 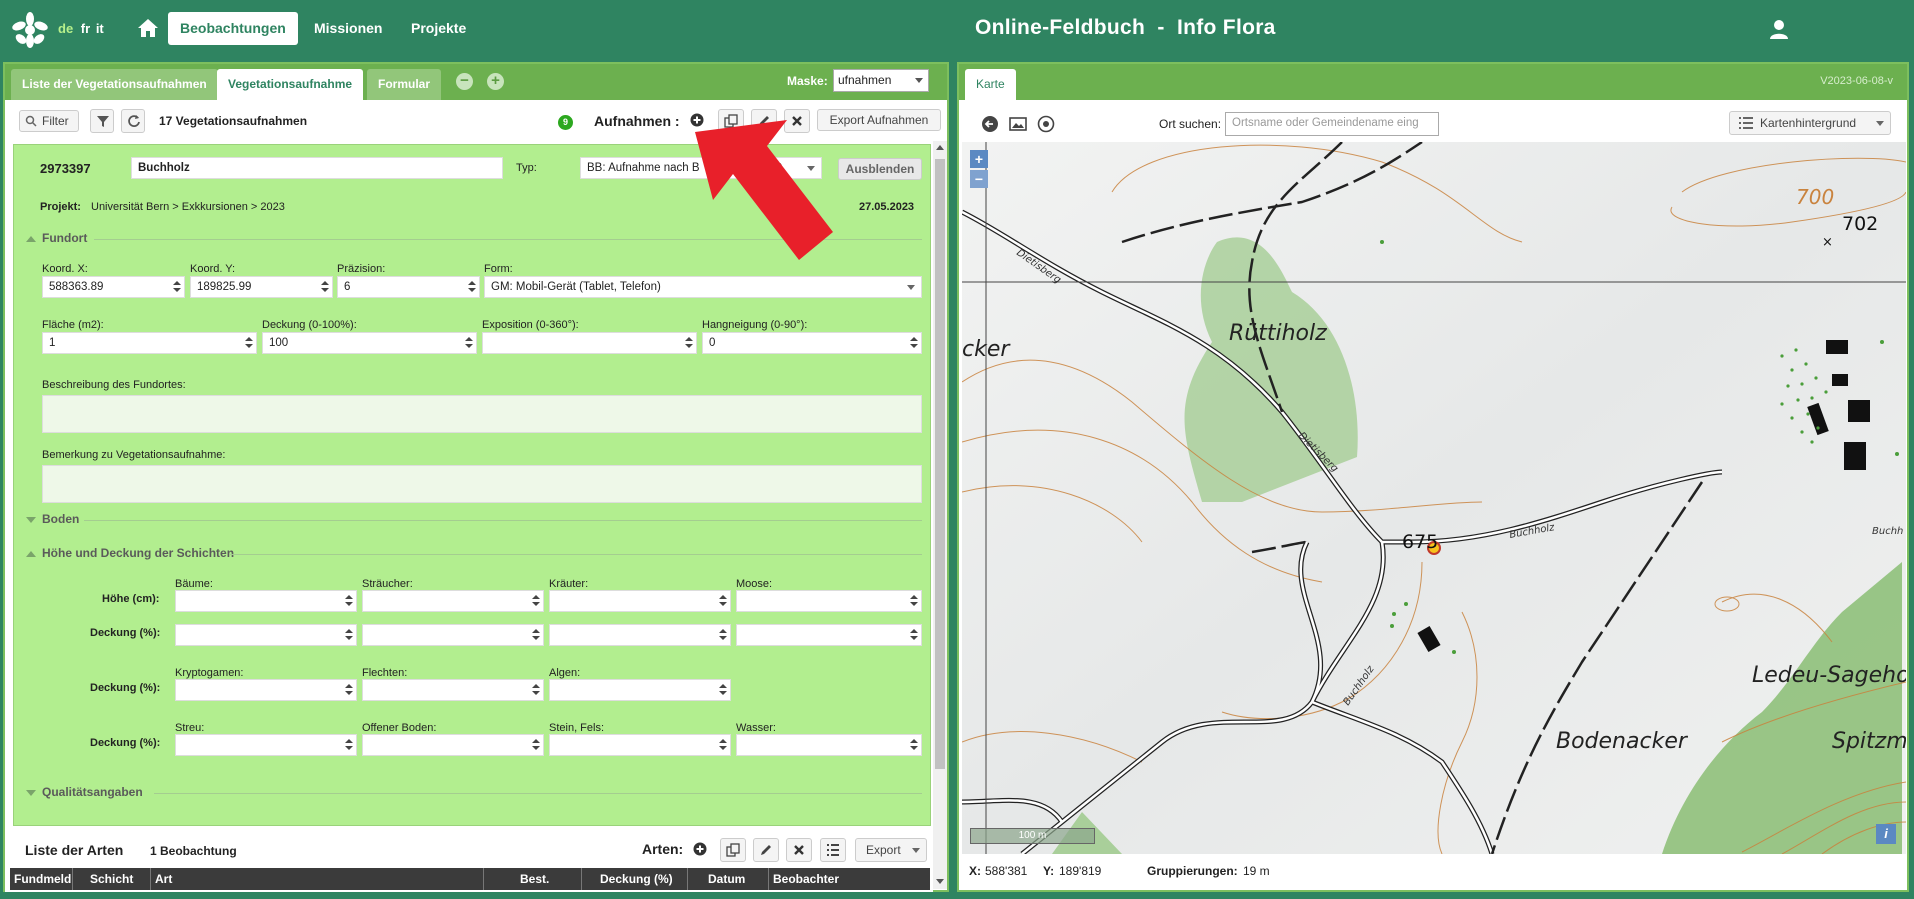 What do you see at coordinates (266, 635) in the screenshot?
I see `deckung-baeume-input` at bounding box center [266, 635].